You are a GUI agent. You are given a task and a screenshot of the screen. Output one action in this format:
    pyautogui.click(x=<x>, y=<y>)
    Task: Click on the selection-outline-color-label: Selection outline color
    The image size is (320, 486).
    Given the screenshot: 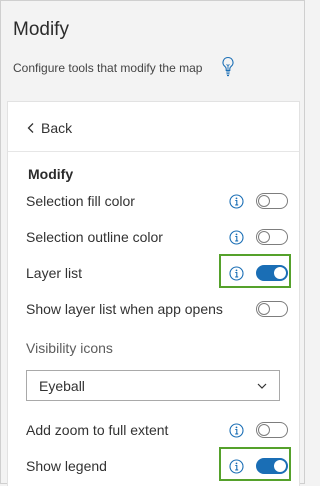 What is the action you would take?
    pyautogui.click(x=94, y=237)
    